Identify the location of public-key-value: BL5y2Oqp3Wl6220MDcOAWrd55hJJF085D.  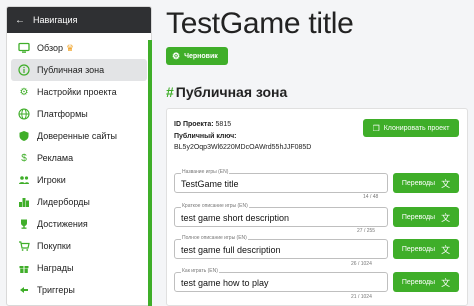
(243, 147).